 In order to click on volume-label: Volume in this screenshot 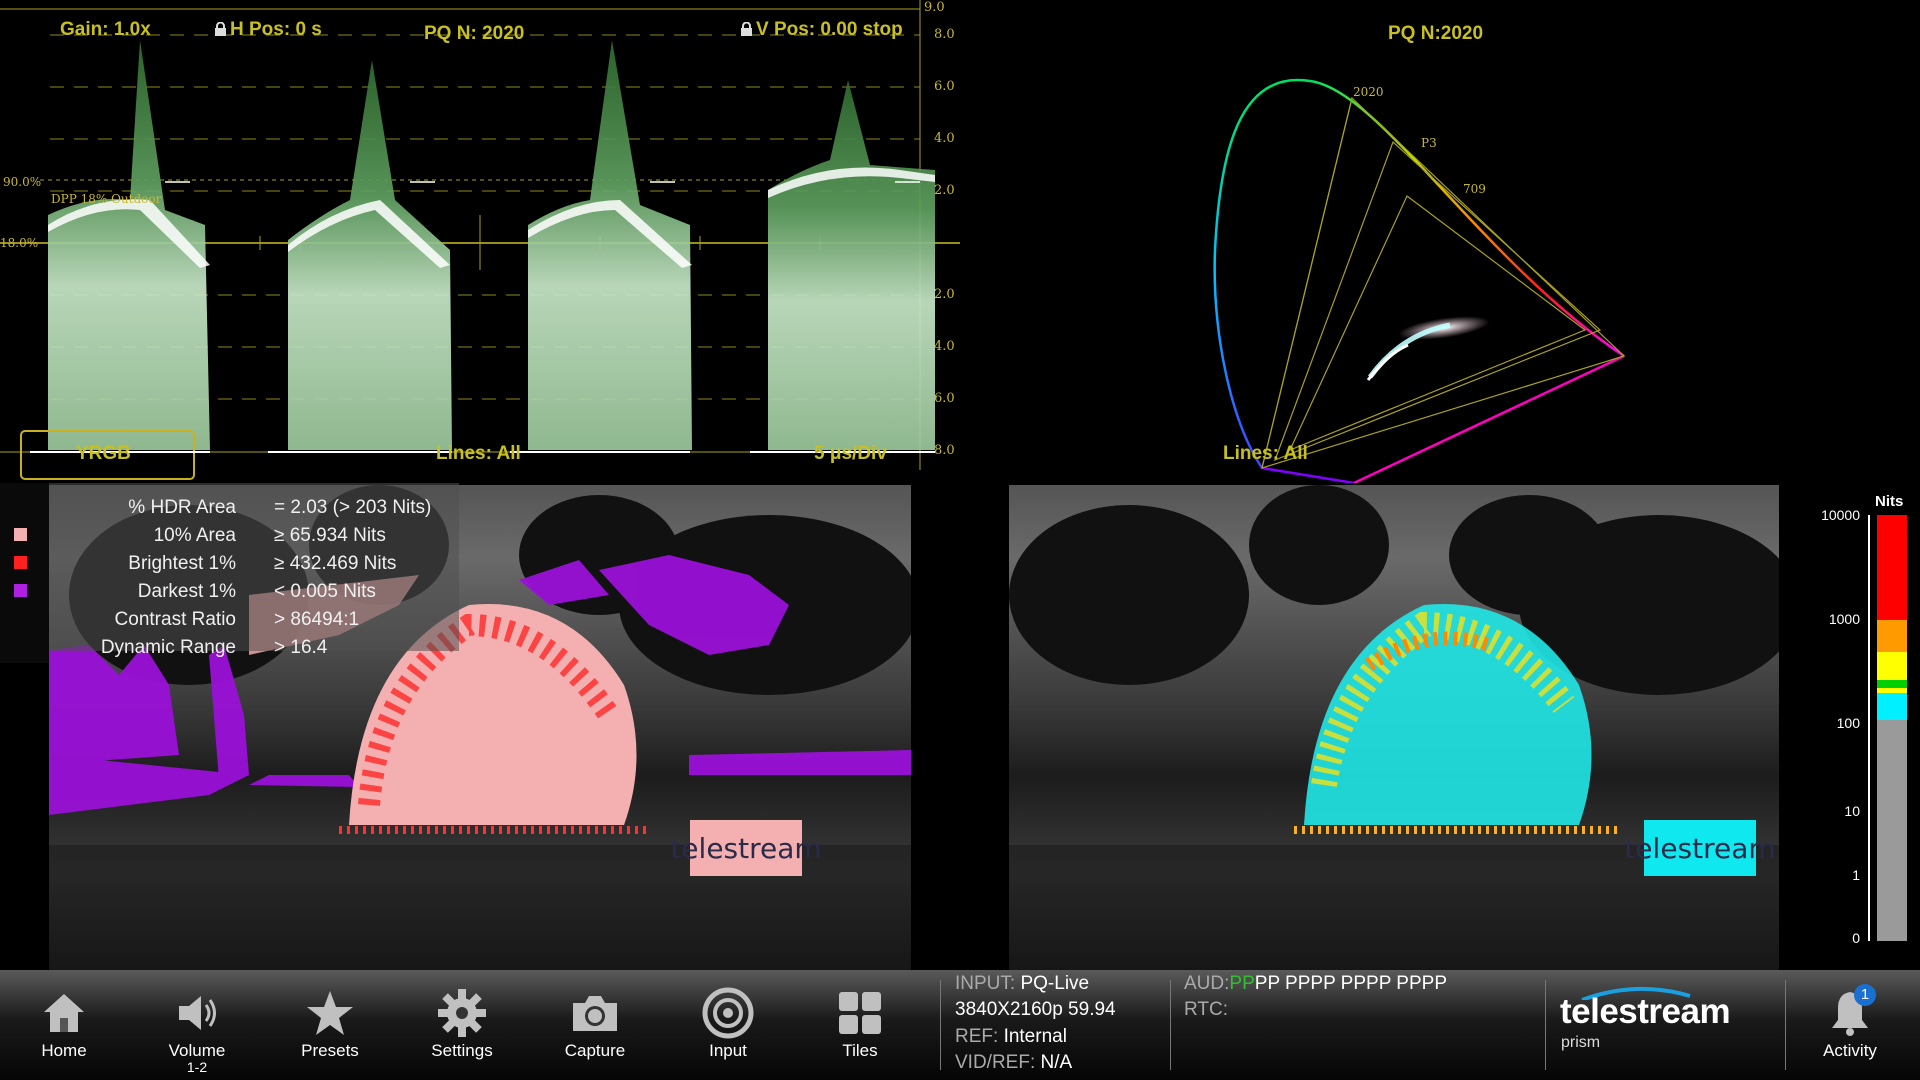, I will do `click(197, 1050)`.